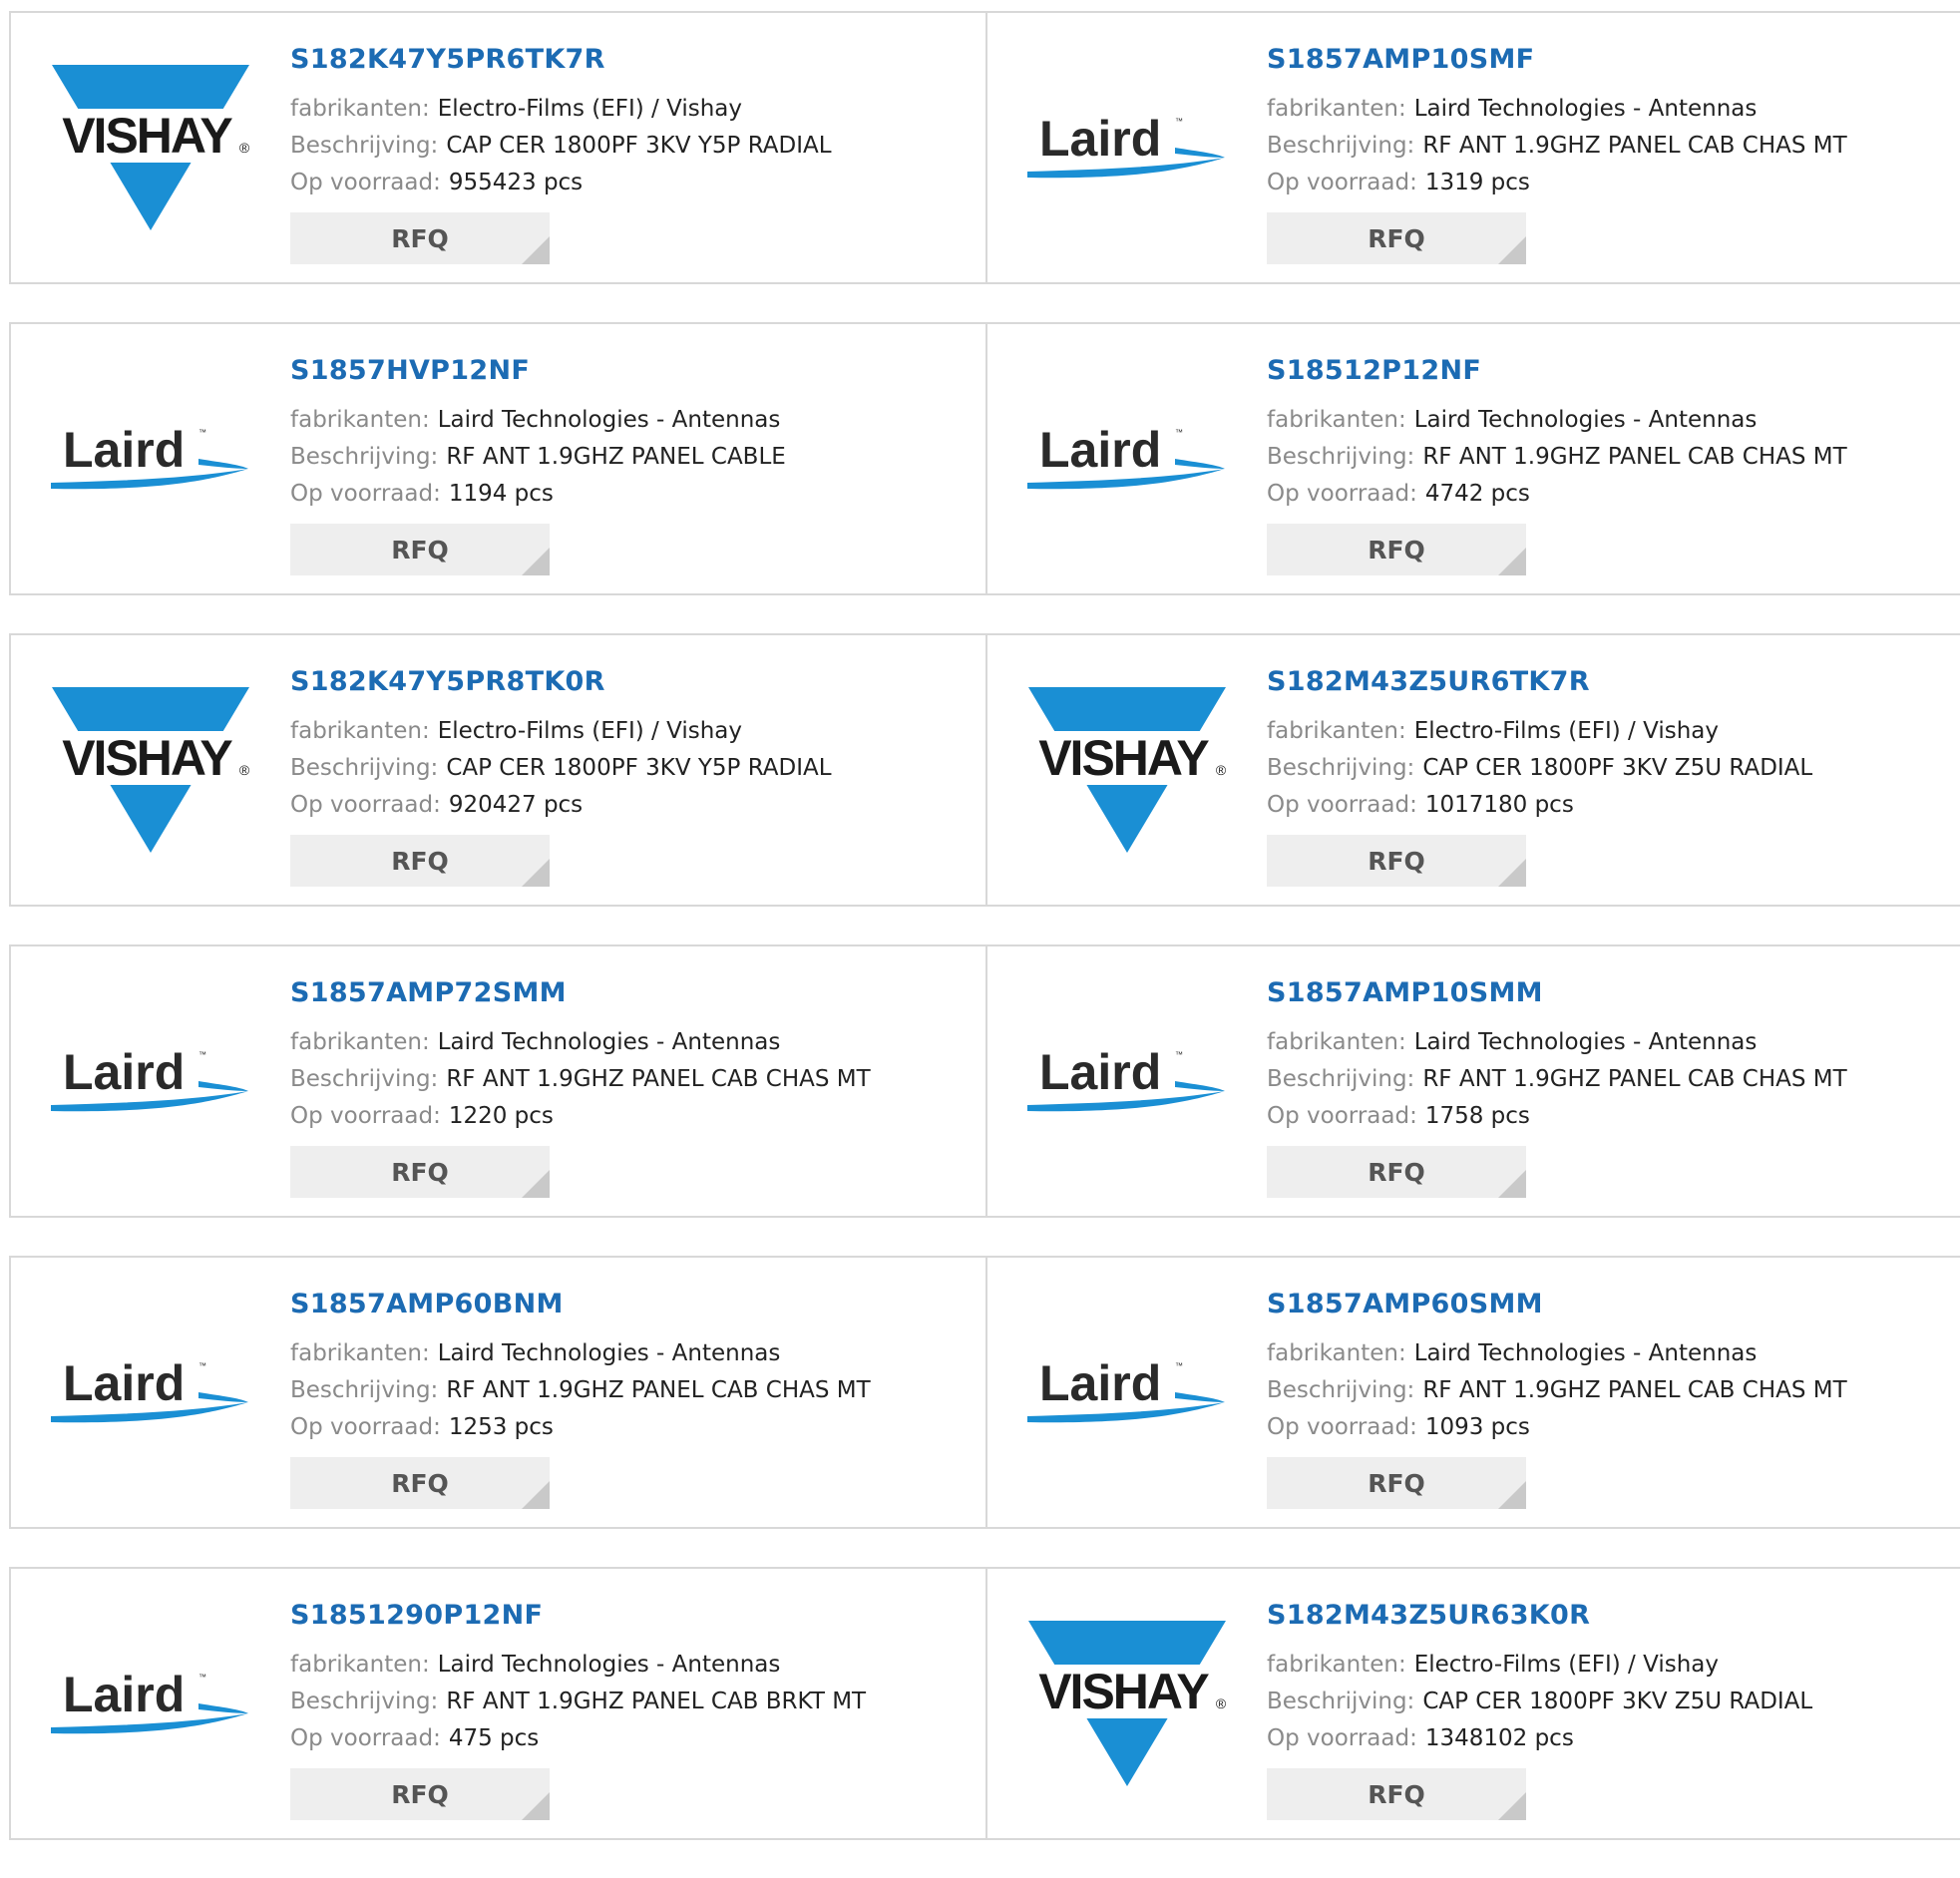 The height and width of the screenshot is (1878, 1960). I want to click on stock-value: 1758 pcs, so click(1477, 1116).